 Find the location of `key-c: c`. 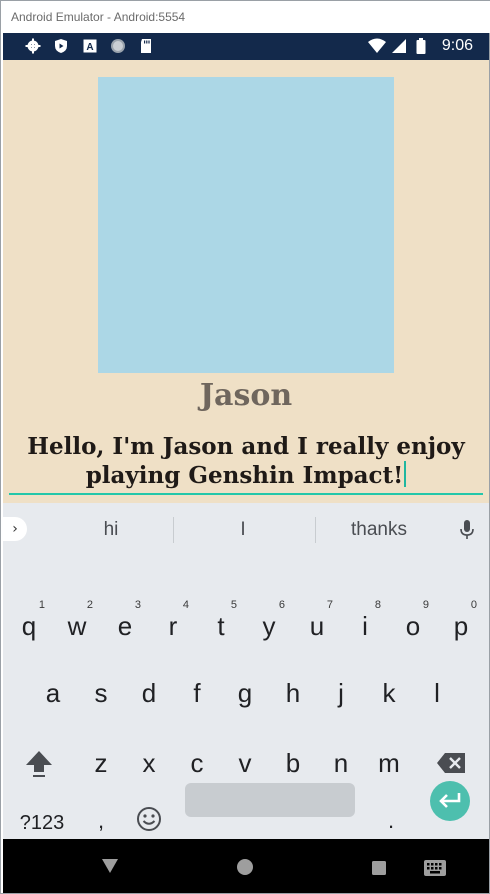

key-c: c is located at coordinates (197, 763).